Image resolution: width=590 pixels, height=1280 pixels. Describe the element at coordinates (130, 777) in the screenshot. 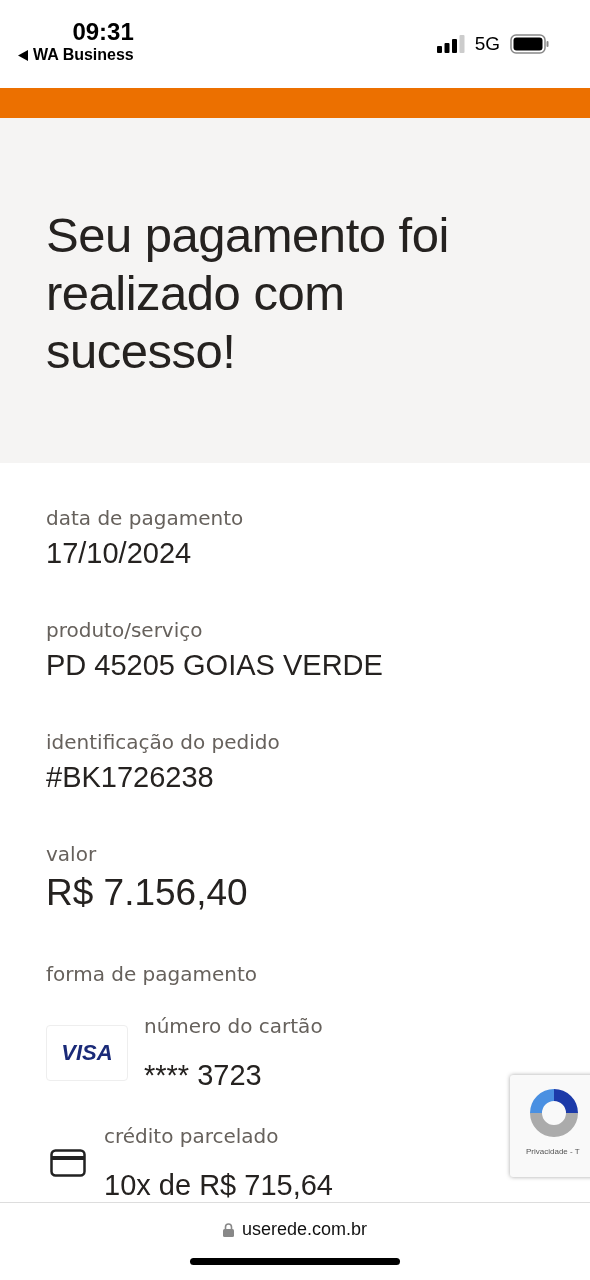

I see `field-value: #BK1726238` at that location.